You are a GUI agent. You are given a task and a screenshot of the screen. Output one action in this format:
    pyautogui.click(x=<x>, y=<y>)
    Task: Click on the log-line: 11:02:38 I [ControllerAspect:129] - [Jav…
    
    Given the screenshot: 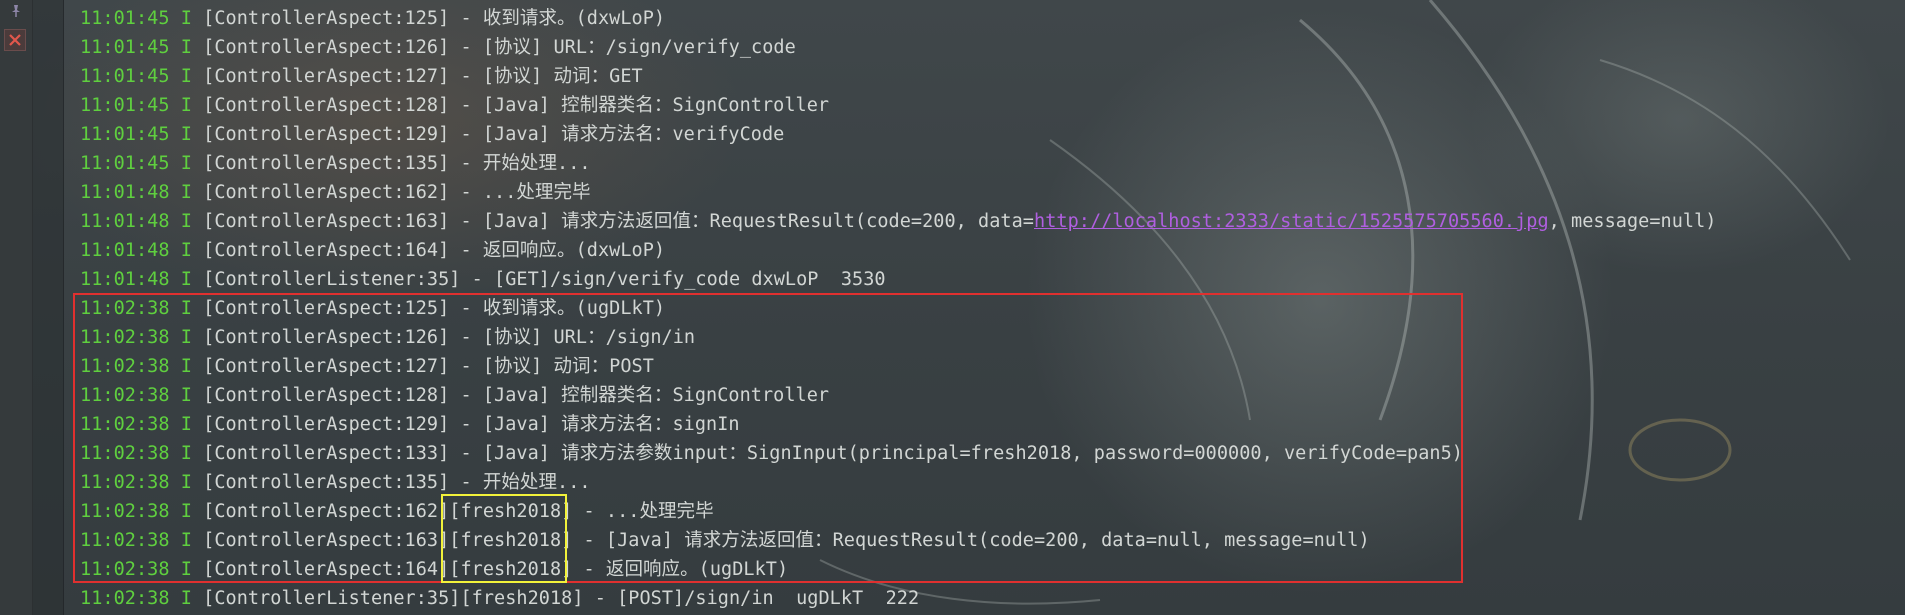 What is the action you would take?
    pyautogui.click(x=992, y=424)
    